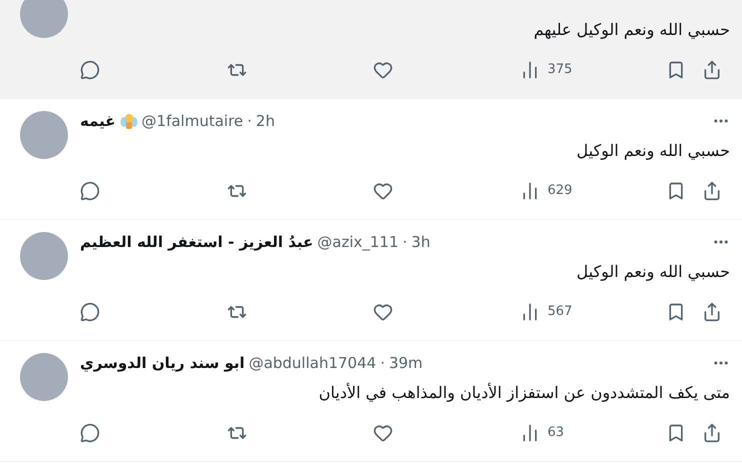 The image size is (742, 467). I want to click on tweet-text: حسبي الله ونعم الوكيل عليهم, so click(632, 30).